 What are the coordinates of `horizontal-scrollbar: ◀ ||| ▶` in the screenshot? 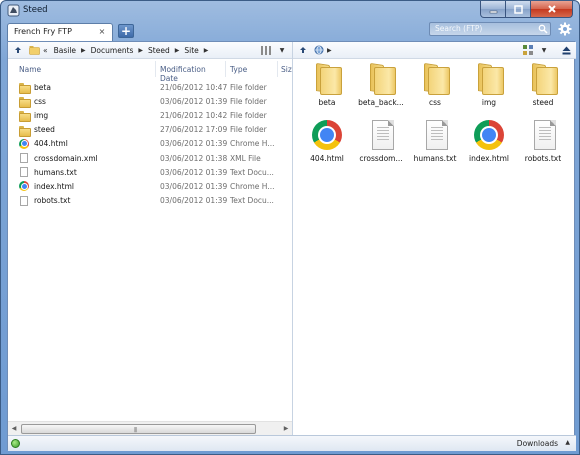 It's located at (150, 428).